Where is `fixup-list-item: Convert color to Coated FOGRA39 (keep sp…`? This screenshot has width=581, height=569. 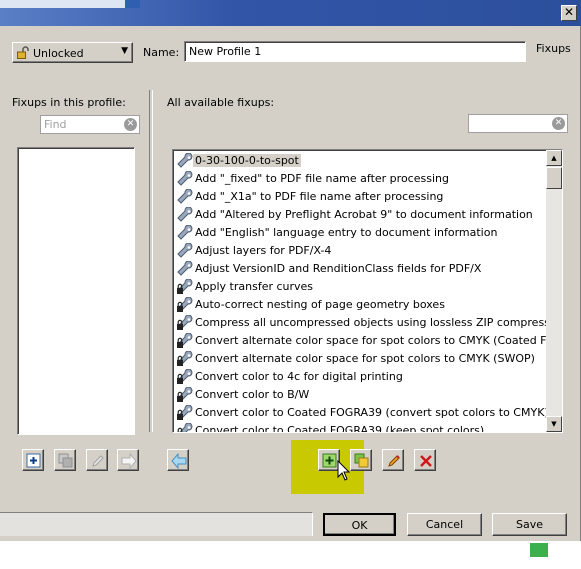 fixup-list-item: Convert color to Coated FOGRA39 (keep sp… is located at coordinates (362, 427).